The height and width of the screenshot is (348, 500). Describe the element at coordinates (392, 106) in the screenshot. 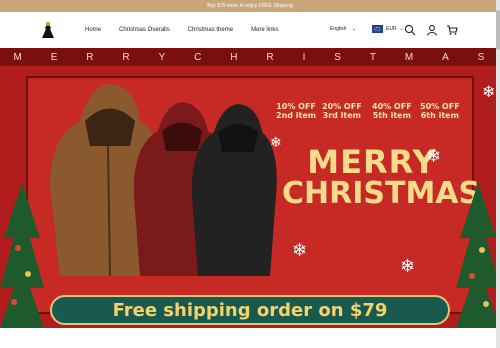

I see `offer-pct: 40% OFF` at that location.